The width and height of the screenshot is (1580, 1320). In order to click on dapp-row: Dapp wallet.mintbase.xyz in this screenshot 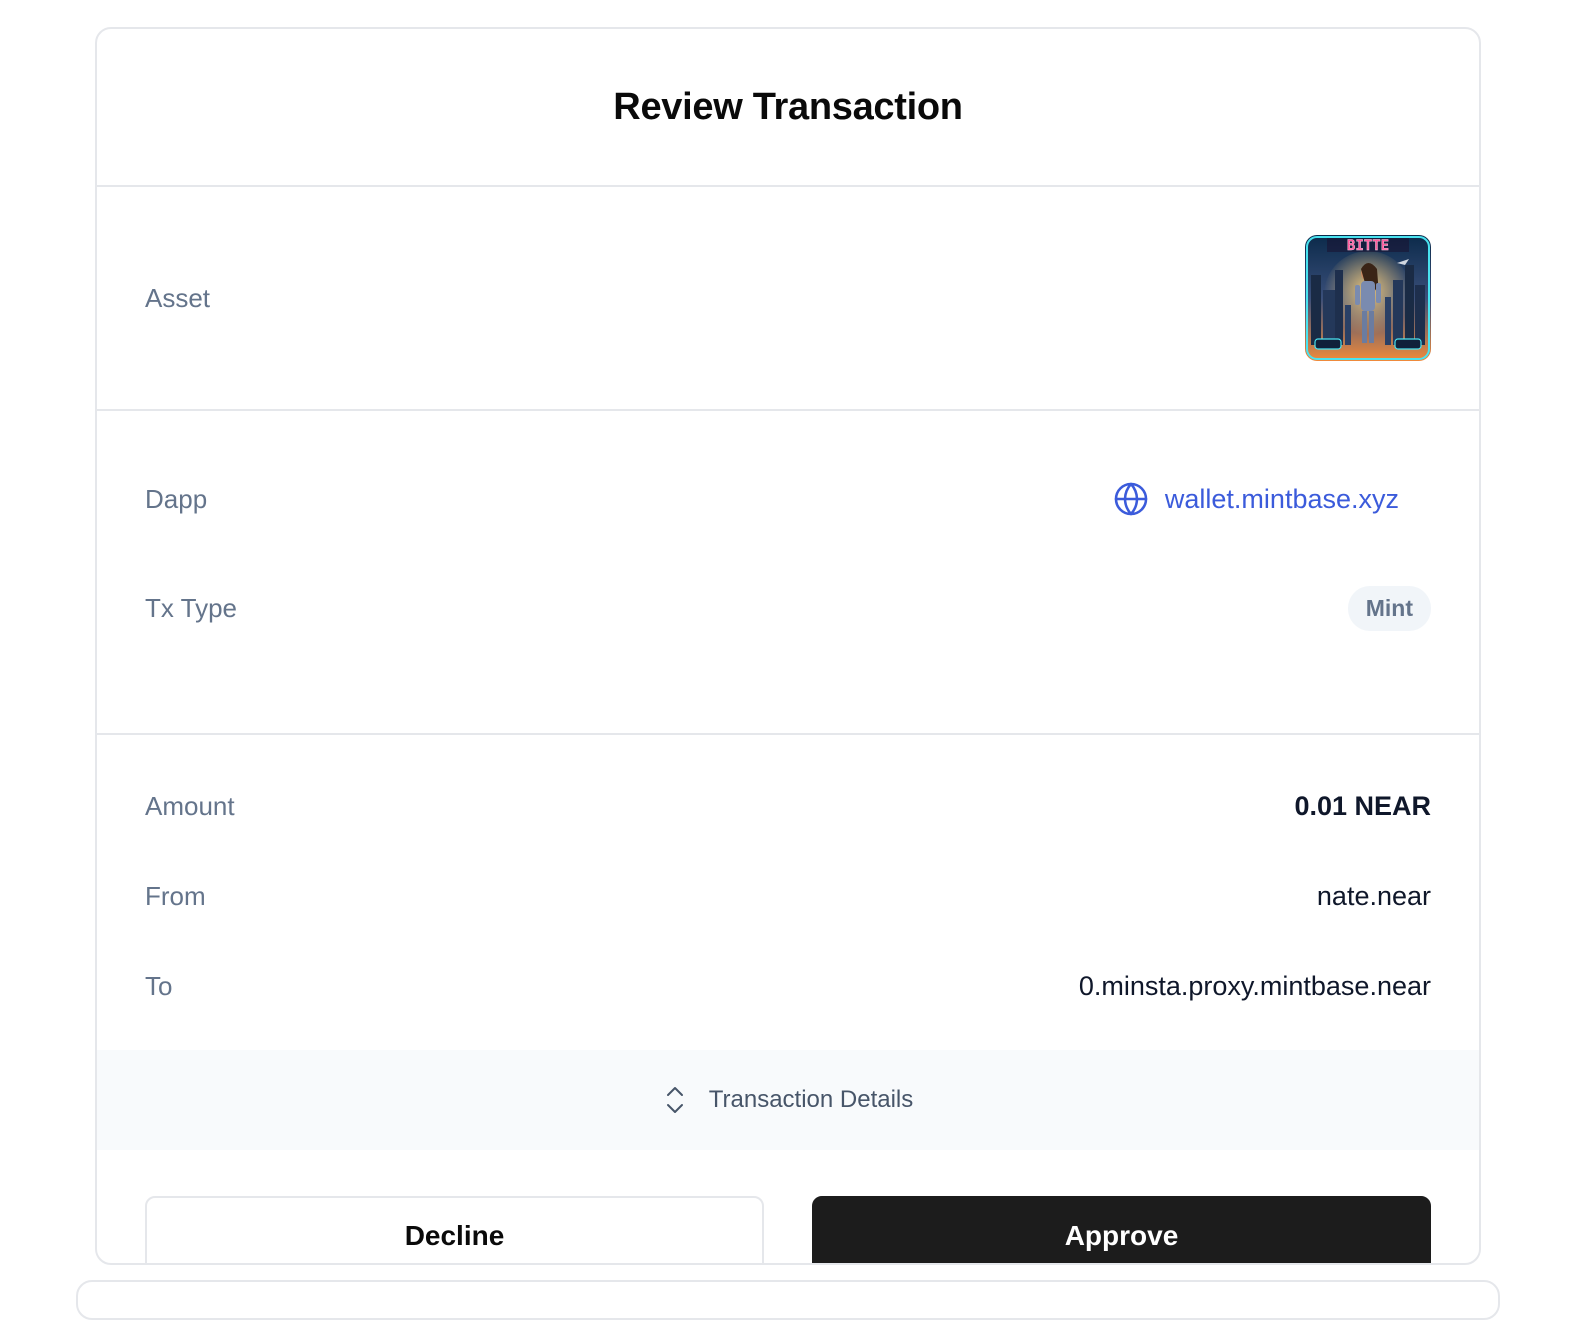, I will do `click(788, 499)`.